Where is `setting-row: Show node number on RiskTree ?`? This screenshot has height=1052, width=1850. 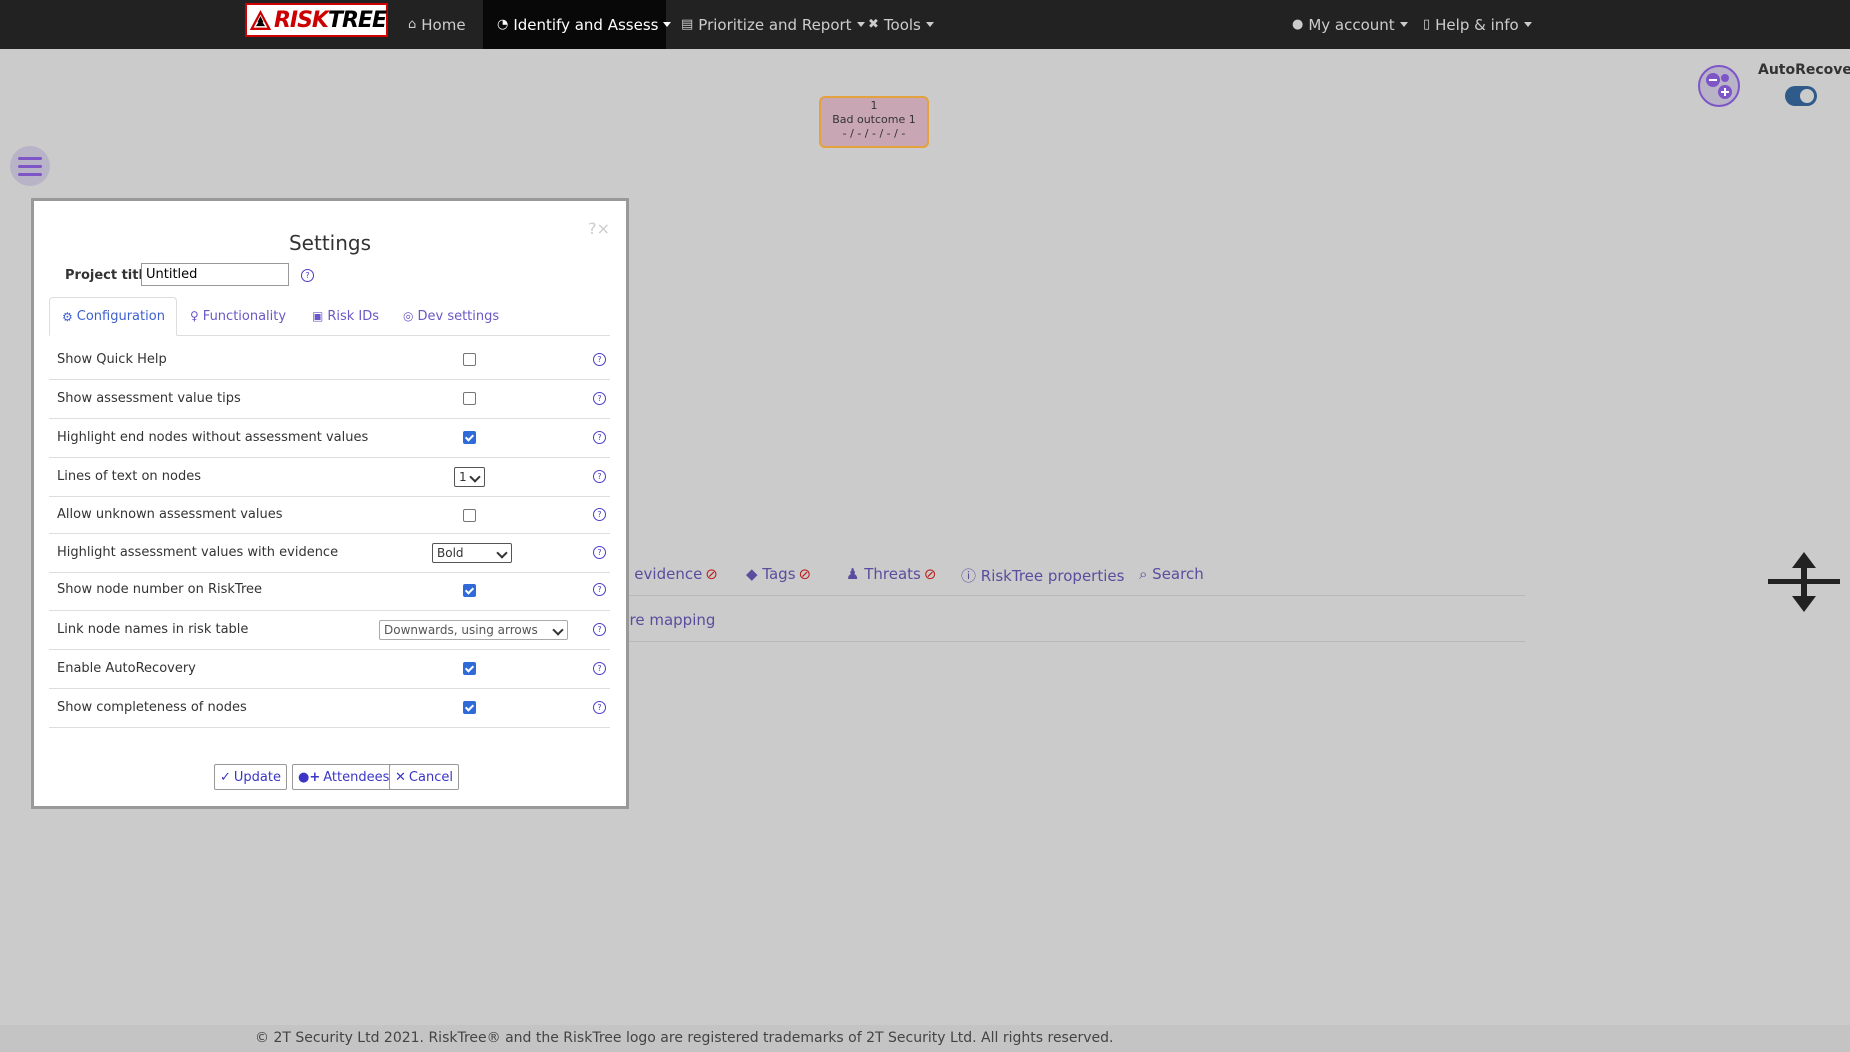 setting-row: Show node number on RiskTree ? is located at coordinates (329, 592).